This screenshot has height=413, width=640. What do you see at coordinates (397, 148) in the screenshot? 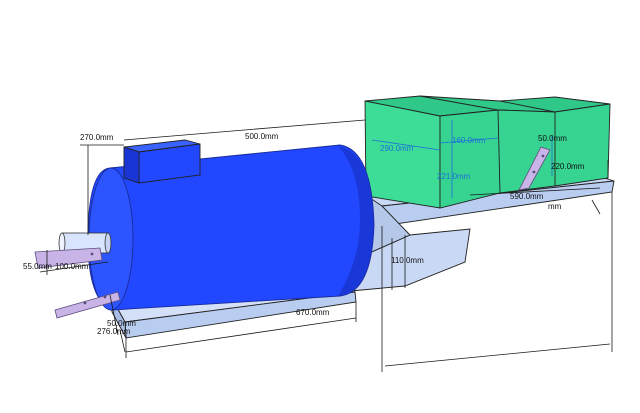
I see `dim-290: 290.0mm` at bounding box center [397, 148].